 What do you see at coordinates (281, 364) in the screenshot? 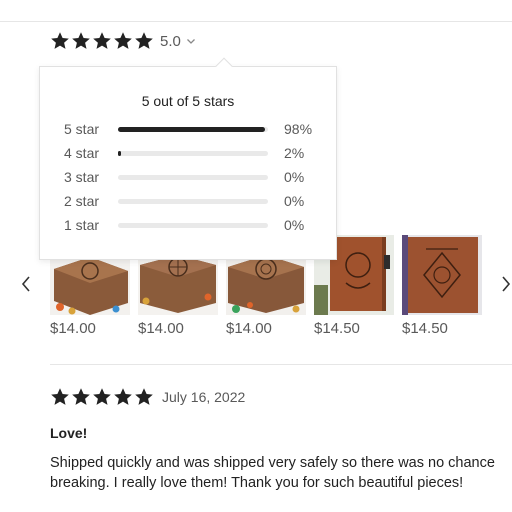
I see `section-divider` at bounding box center [281, 364].